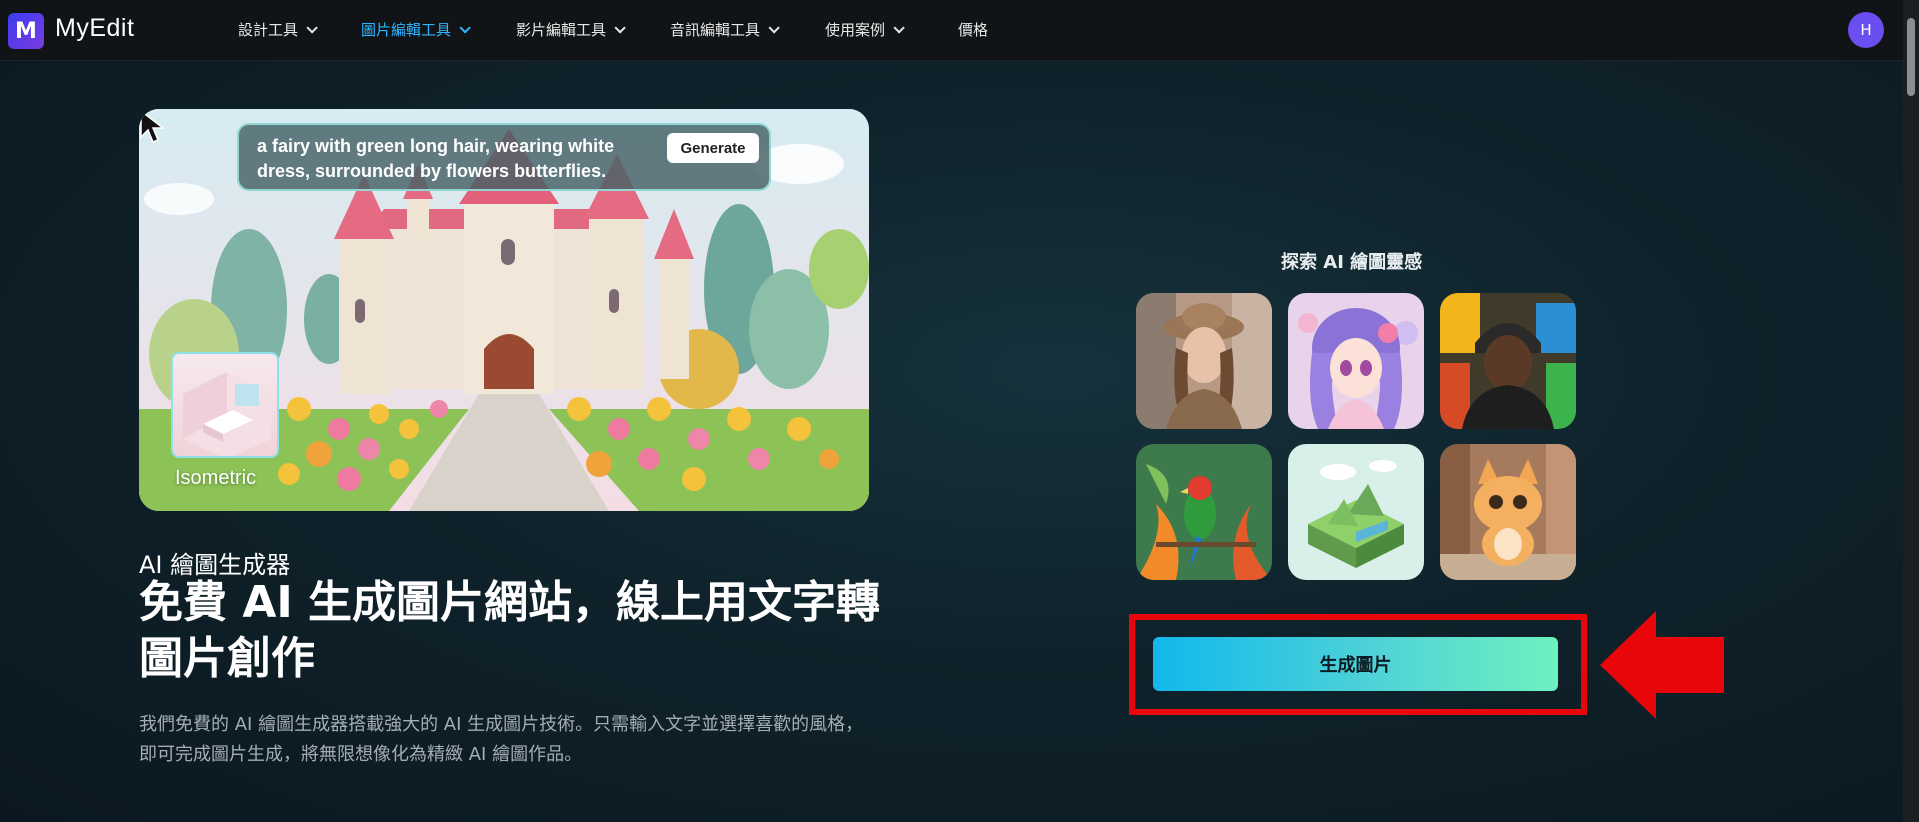 Image resolution: width=1919 pixels, height=822 pixels. Describe the element at coordinates (855, 30) in the screenshot. I see `nav-label: 使用案例` at that location.